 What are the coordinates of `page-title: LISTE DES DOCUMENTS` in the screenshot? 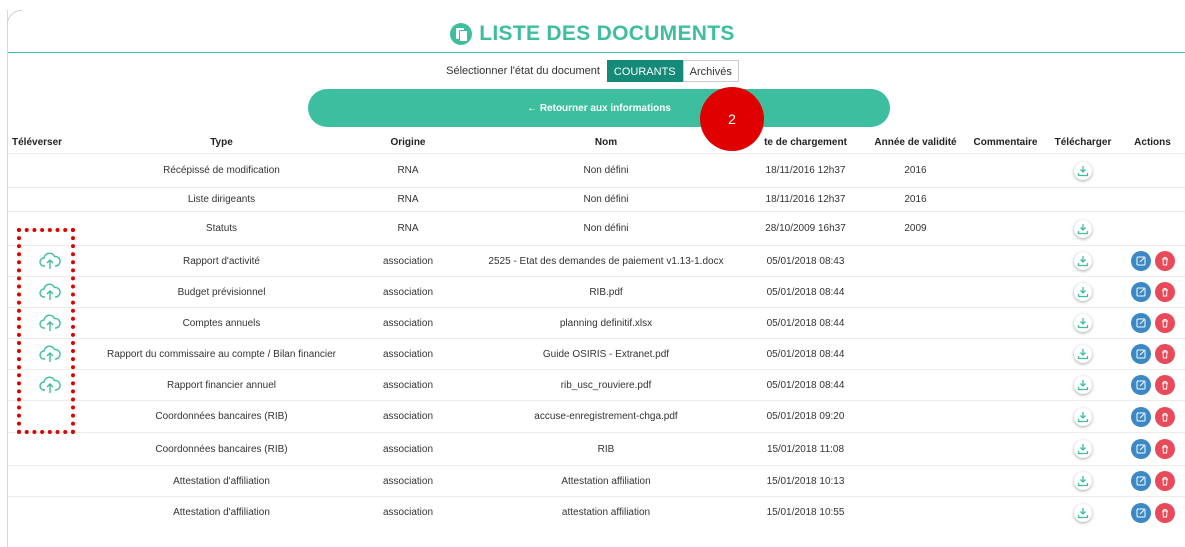 It's located at (607, 33).